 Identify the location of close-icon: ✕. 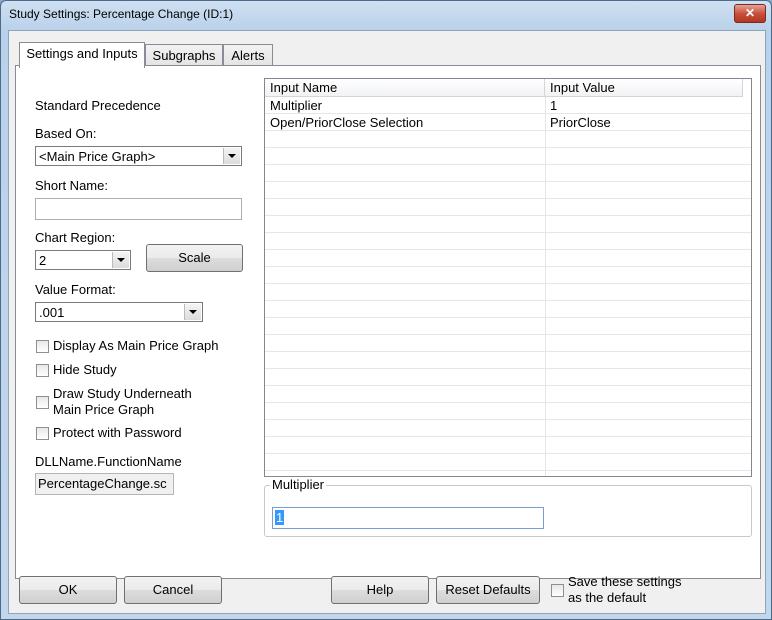
(750, 13).